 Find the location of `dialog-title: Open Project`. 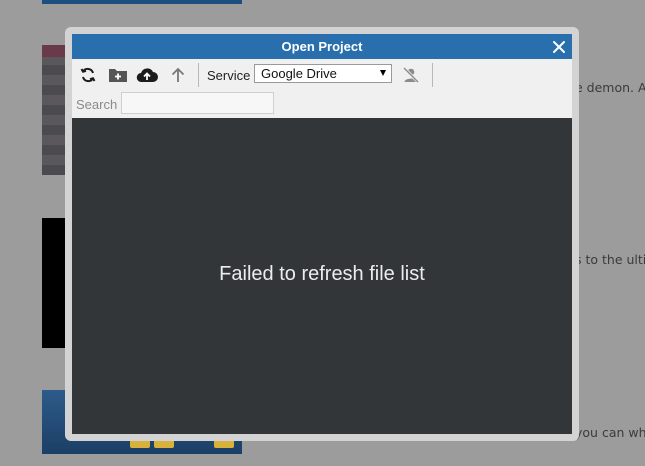

dialog-title: Open Project is located at coordinates (322, 46).